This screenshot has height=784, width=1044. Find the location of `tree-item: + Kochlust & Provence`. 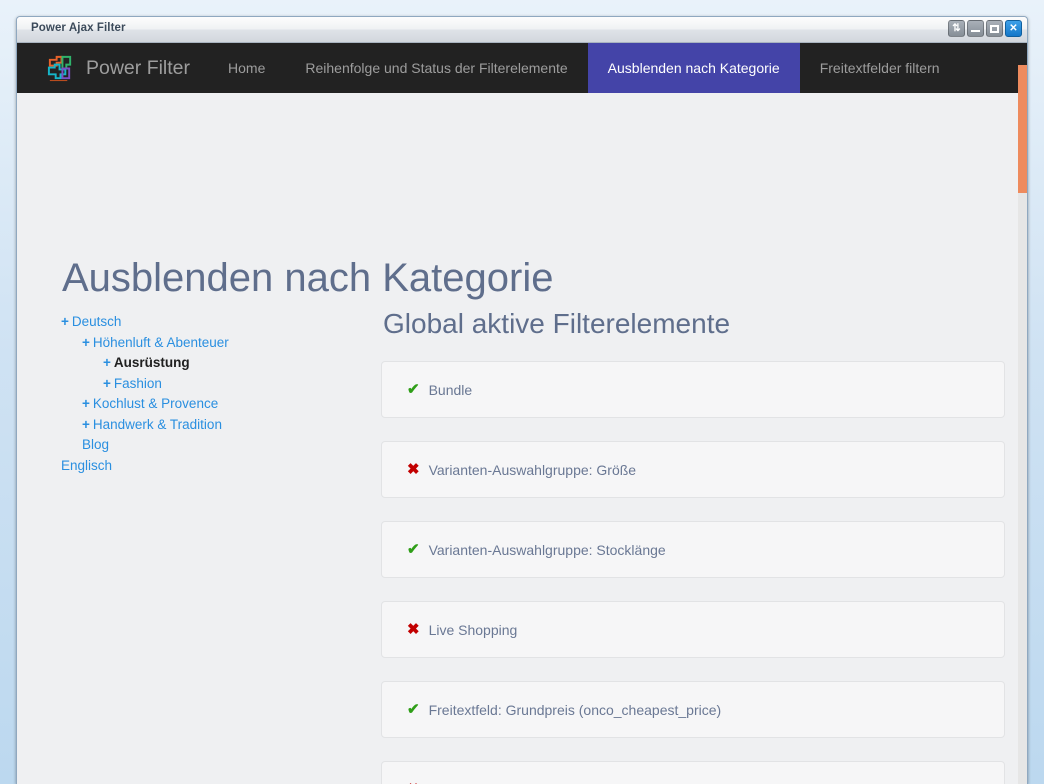

tree-item: + Kochlust & Provence is located at coordinates (206, 404).